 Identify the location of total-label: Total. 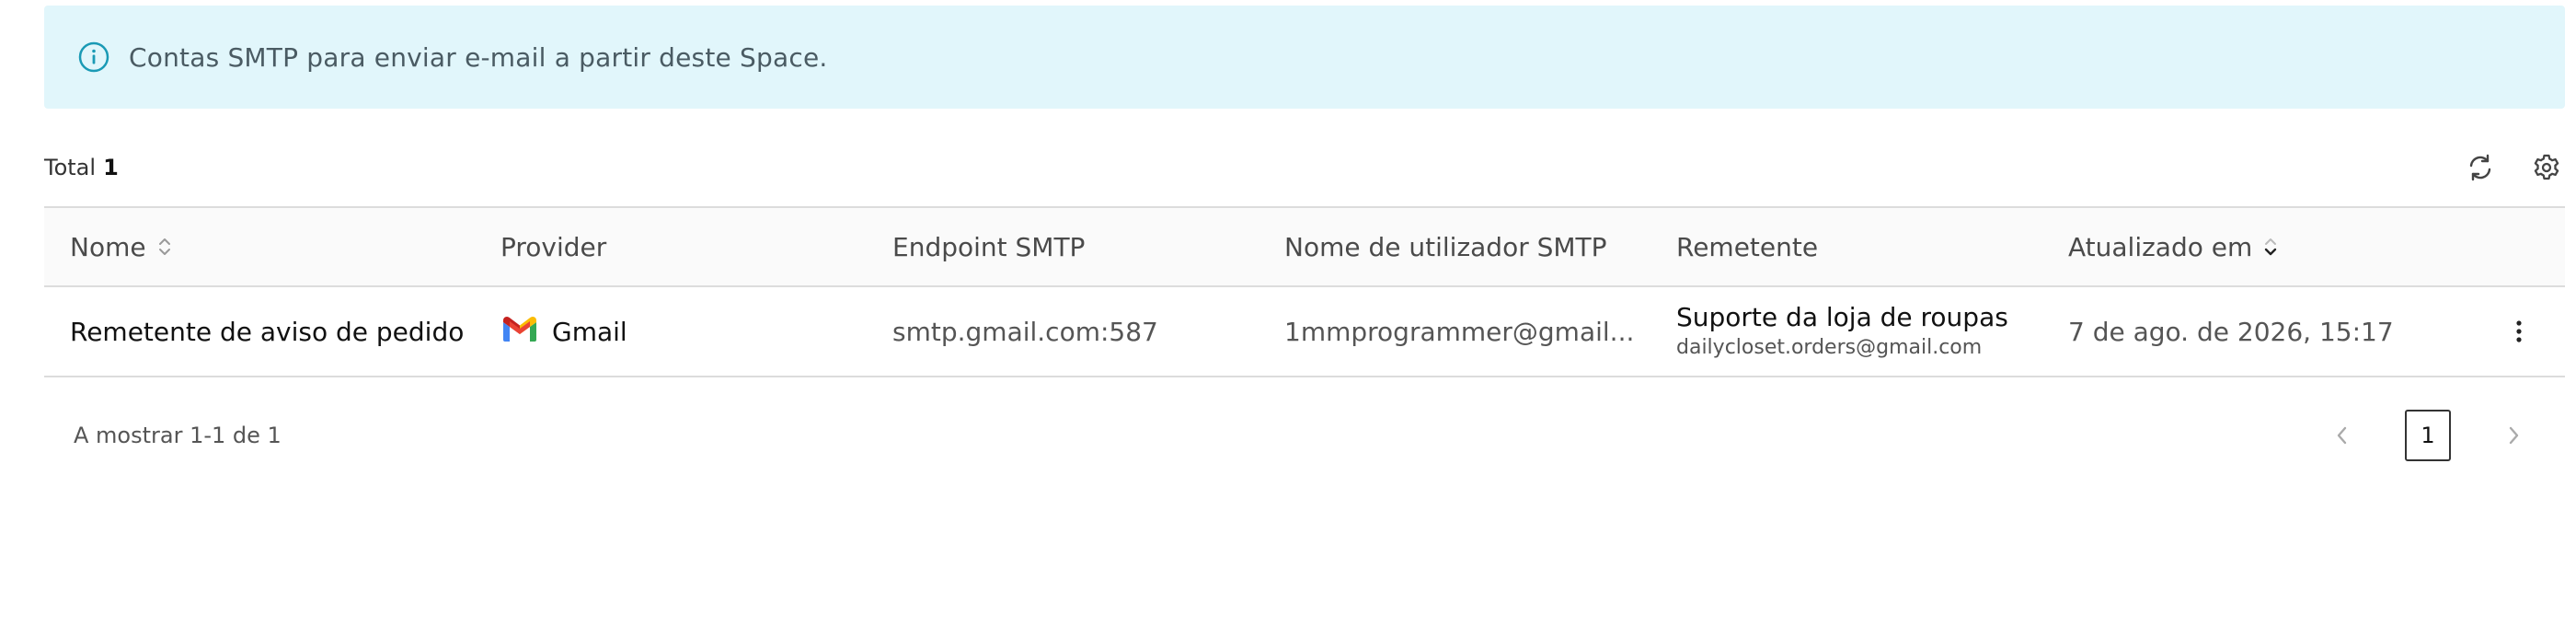
(70, 167).